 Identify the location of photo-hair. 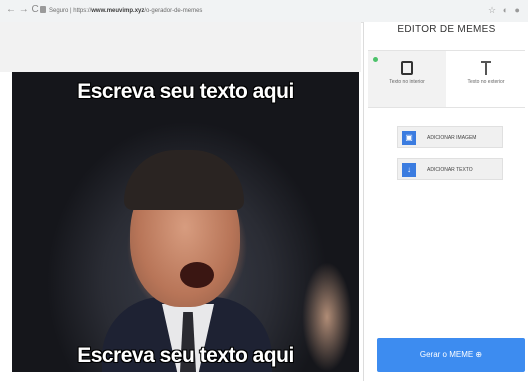
(184, 180).